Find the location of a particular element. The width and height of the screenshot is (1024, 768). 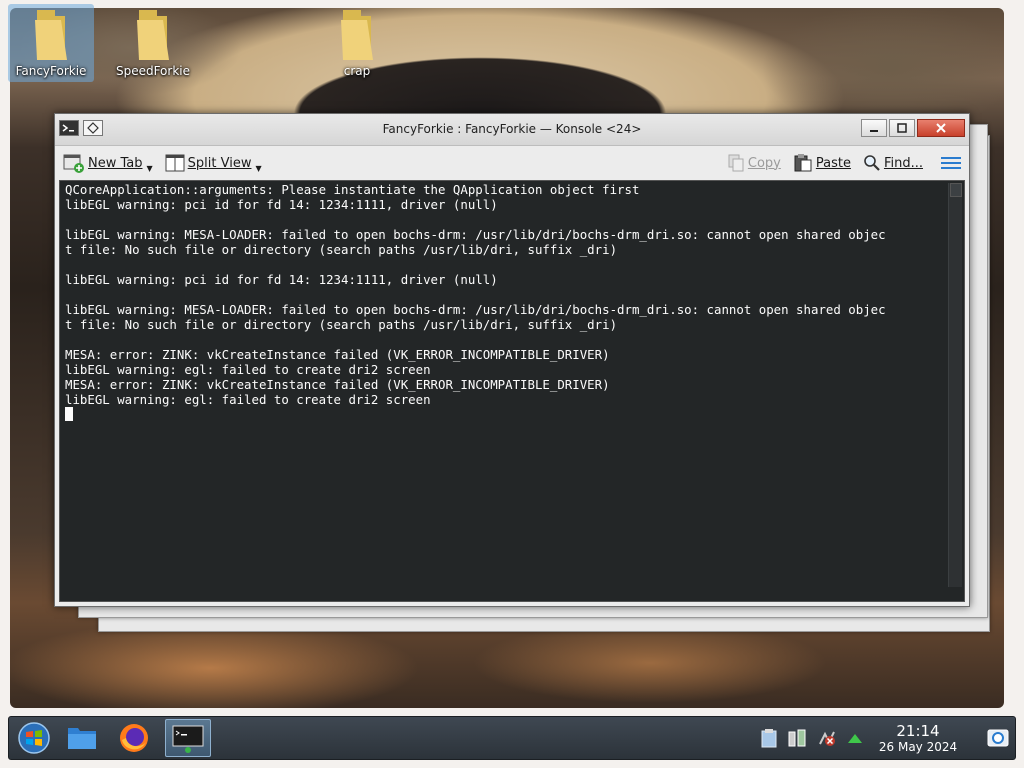

paste-button: Paste is located at coordinates (822, 163).